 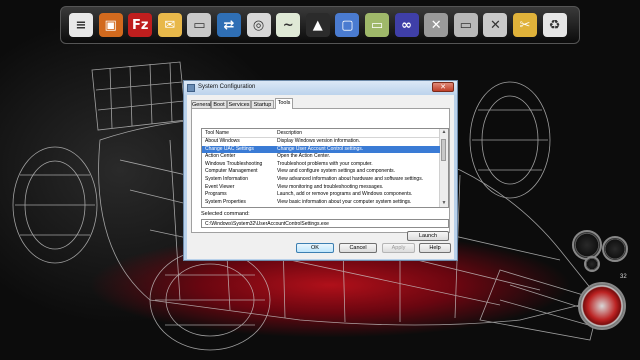 I want to click on selected-command-label: Selected command:, so click(x=225, y=214).